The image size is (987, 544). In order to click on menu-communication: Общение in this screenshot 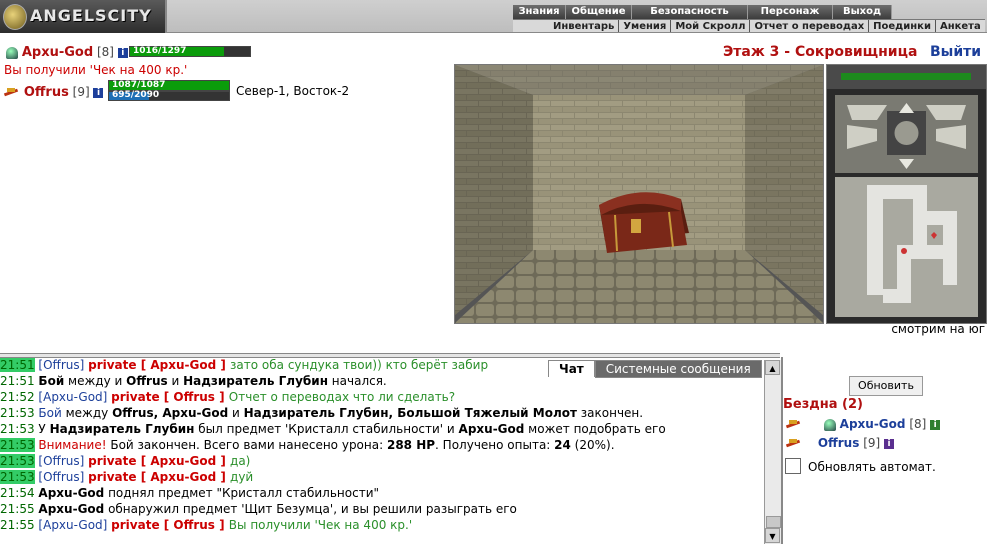, I will do `click(599, 12)`.